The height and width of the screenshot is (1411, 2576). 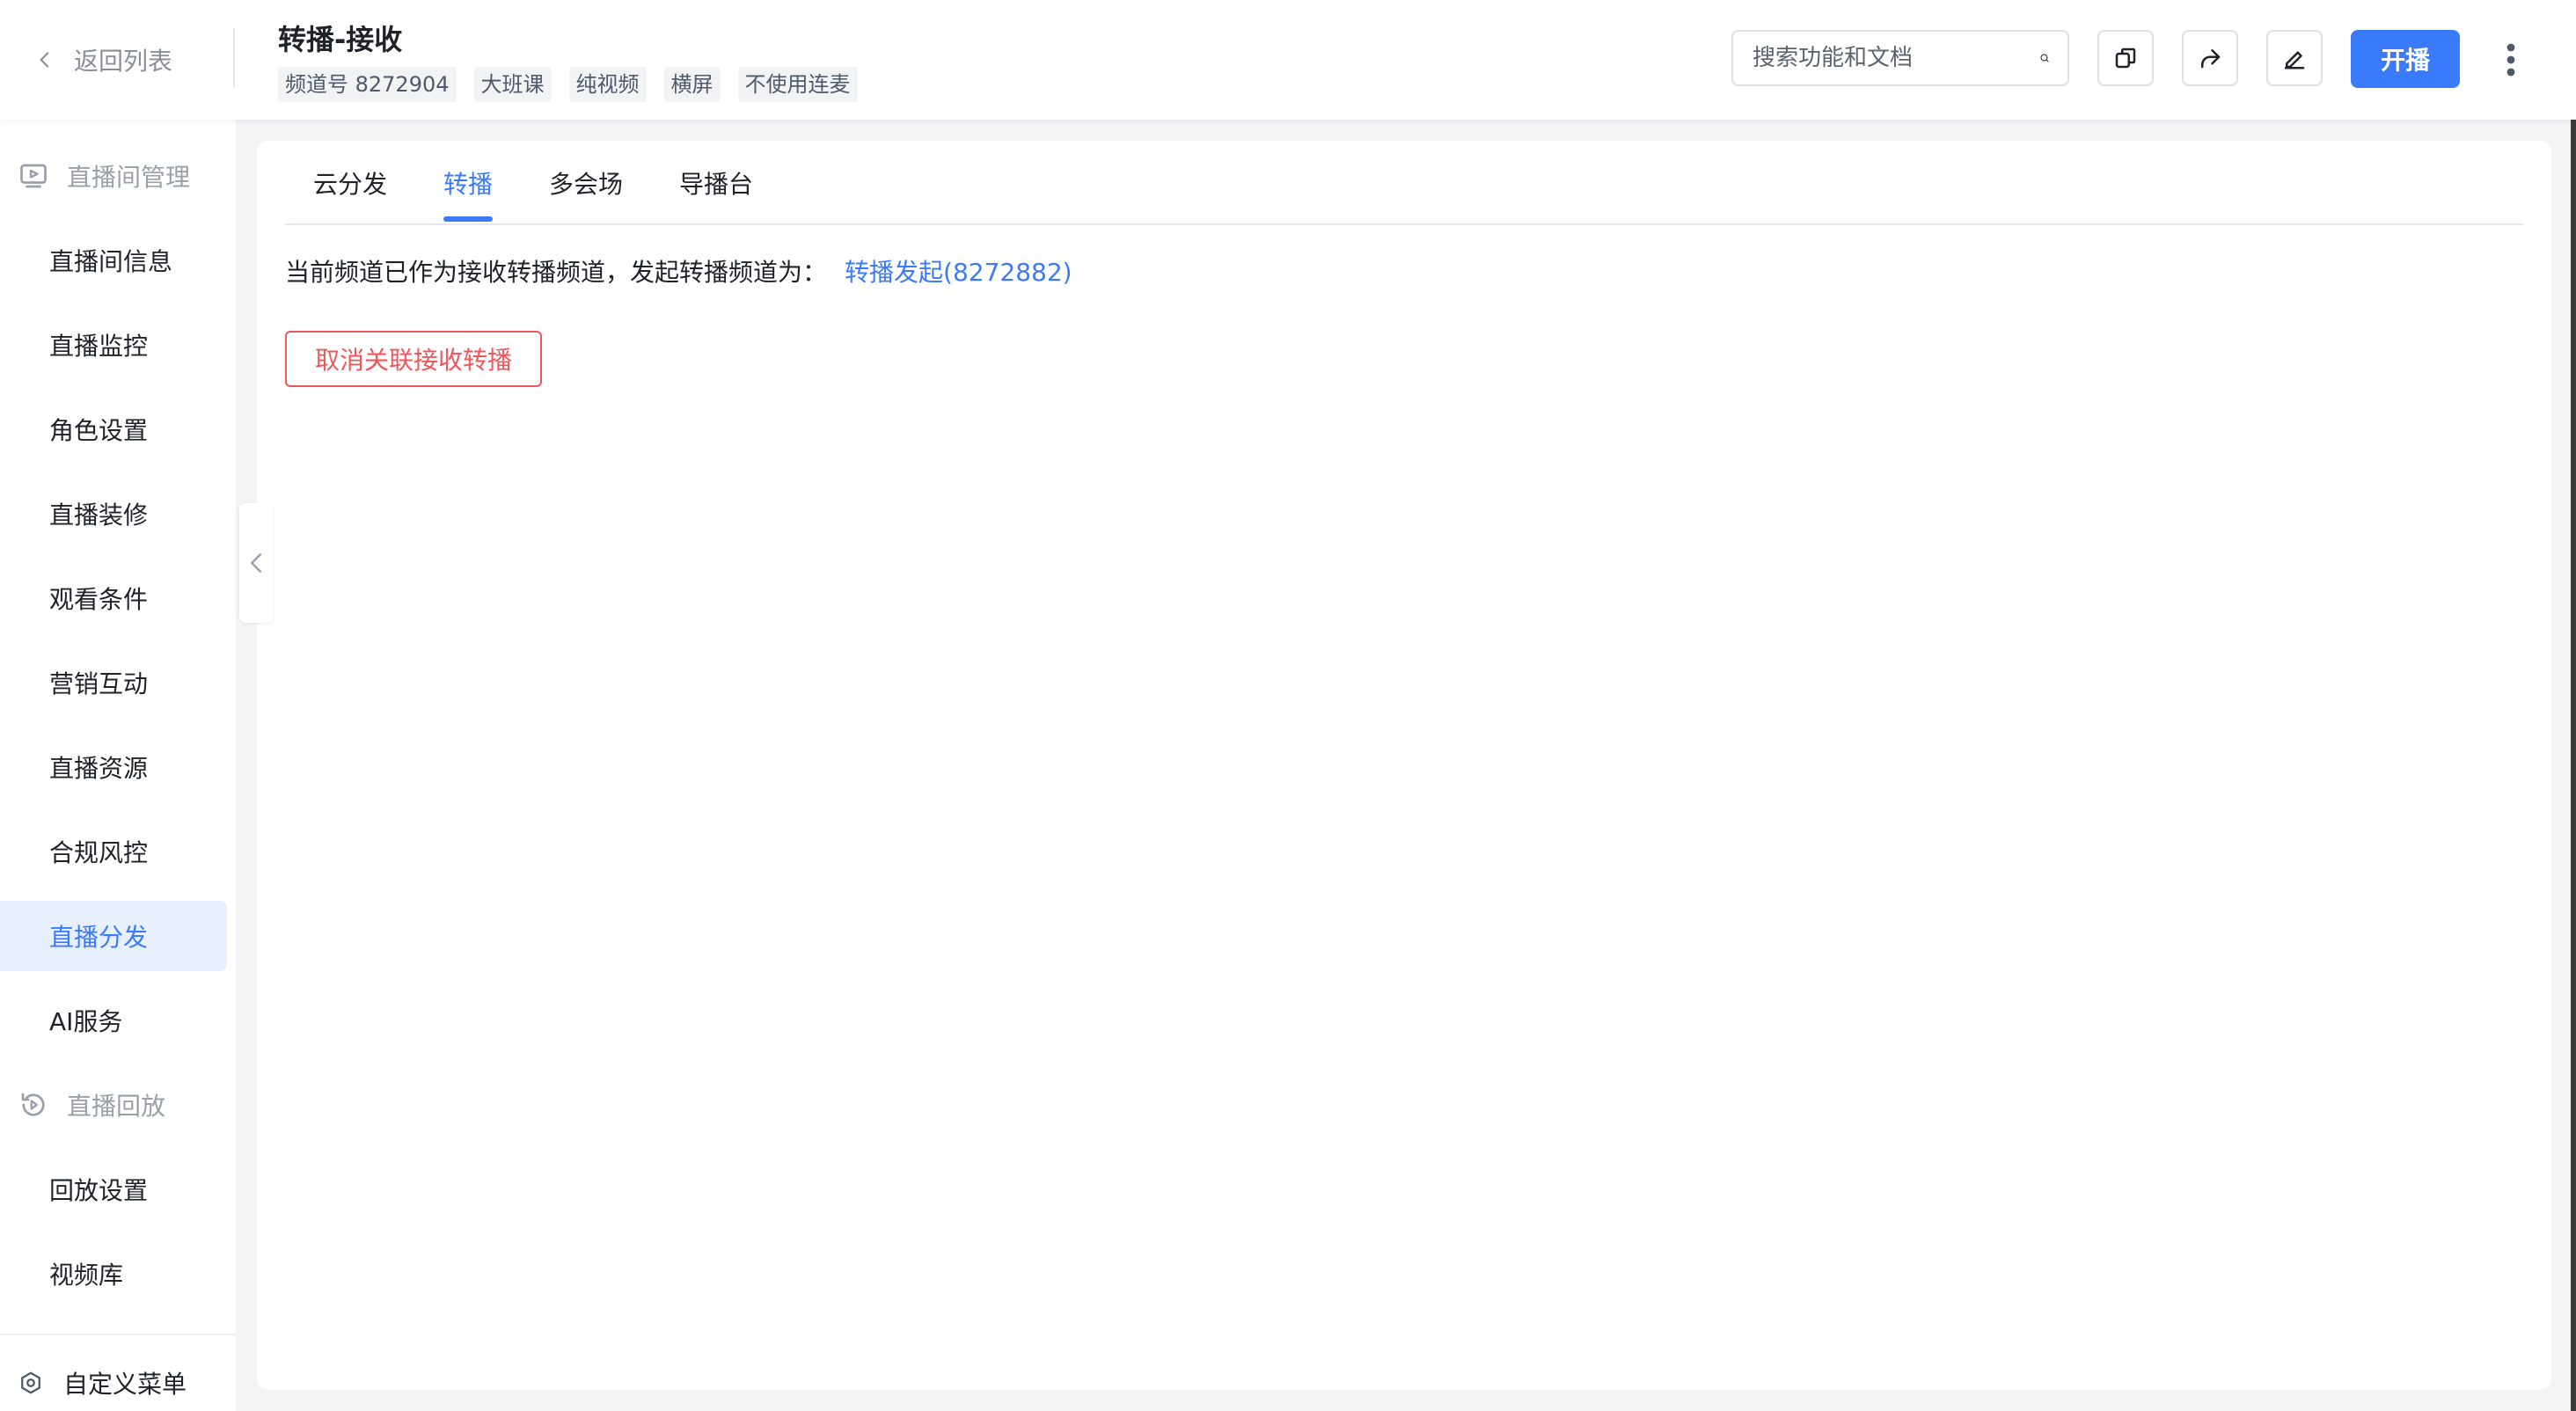 I want to click on more-vertical-icon, so click(x=2510, y=60).